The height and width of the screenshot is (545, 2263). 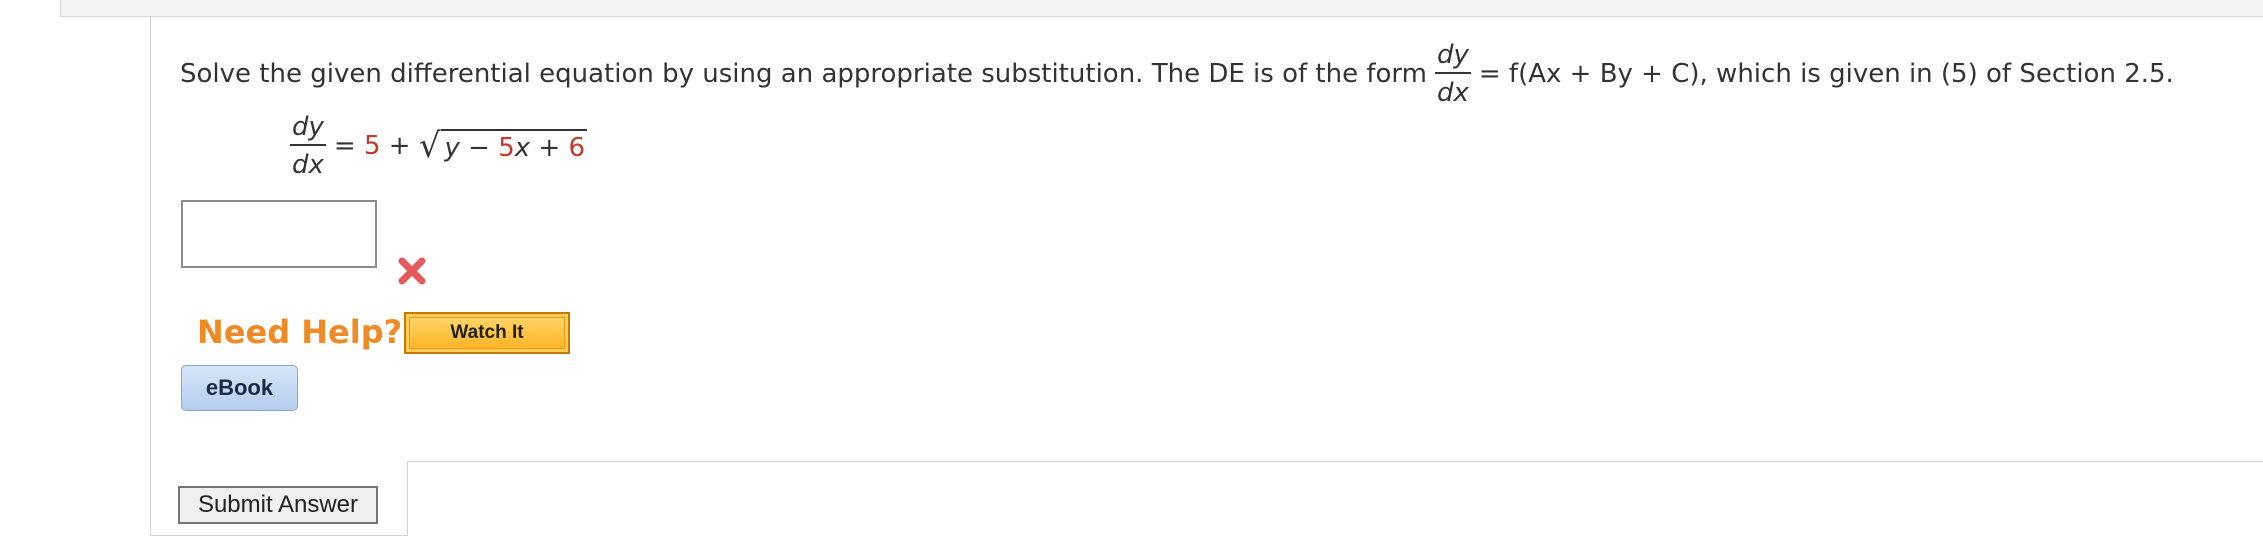 I want to click on ebook-button: eBook, so click(x=239, y=388).